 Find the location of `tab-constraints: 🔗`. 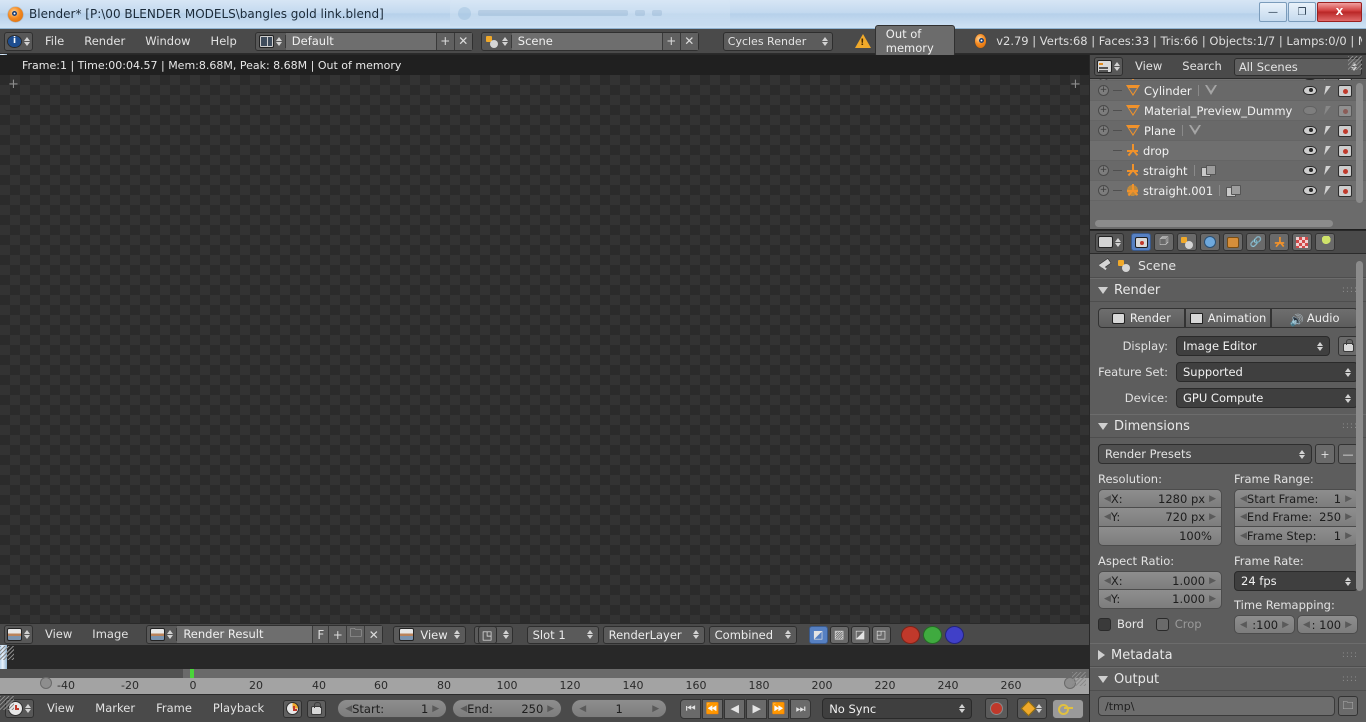

tab-constraints: 🔗 is located at coordinates (1256, 242).